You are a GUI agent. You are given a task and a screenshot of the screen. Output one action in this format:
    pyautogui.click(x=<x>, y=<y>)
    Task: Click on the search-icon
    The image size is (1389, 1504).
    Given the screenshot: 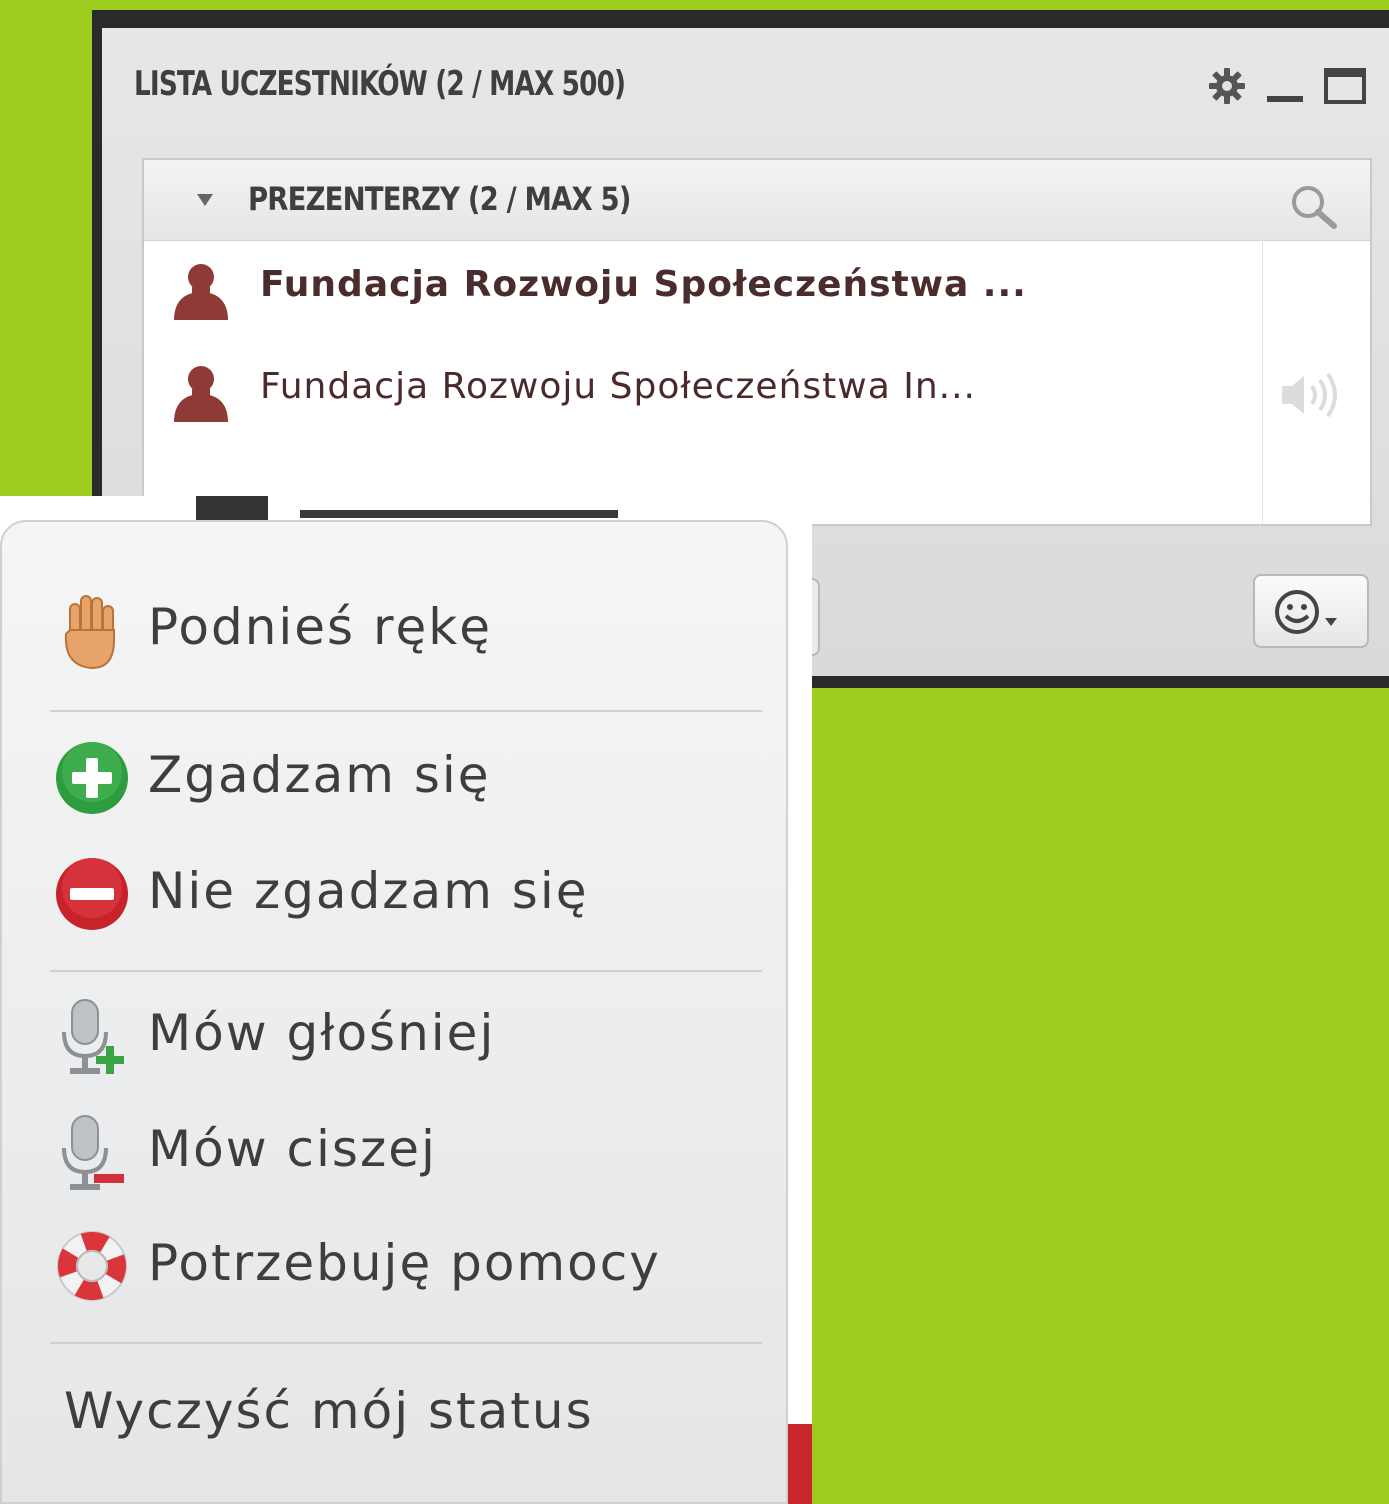 What is the action you would take?
    pyautogui.click(x=1314, y=208)
    